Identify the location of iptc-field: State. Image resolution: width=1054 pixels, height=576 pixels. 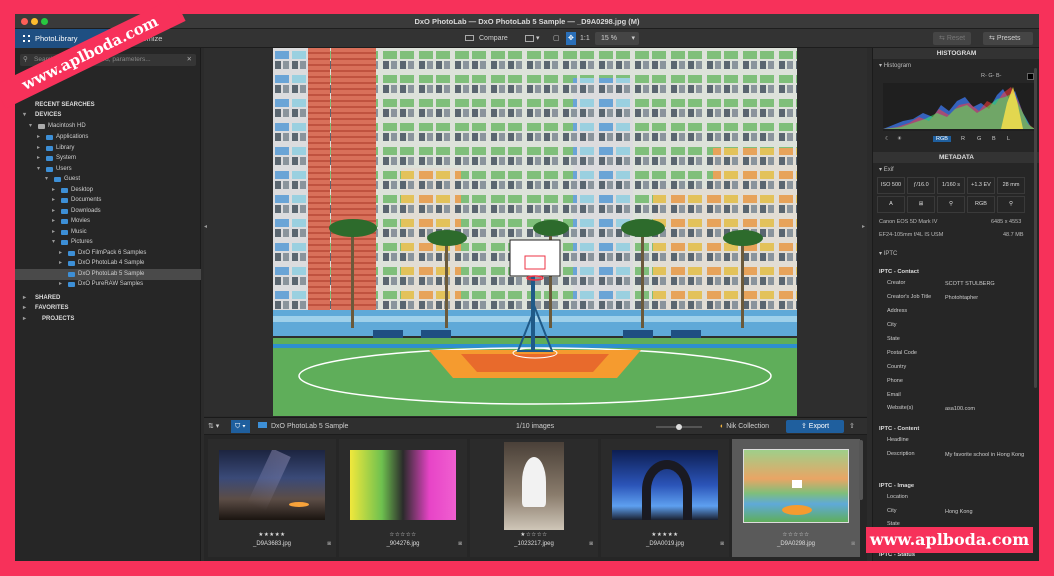
(962, 342).